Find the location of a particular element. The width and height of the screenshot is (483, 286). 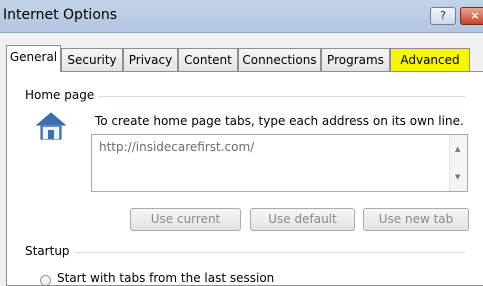

tab-advanced: Advanced is located at coordinates (430, 59).